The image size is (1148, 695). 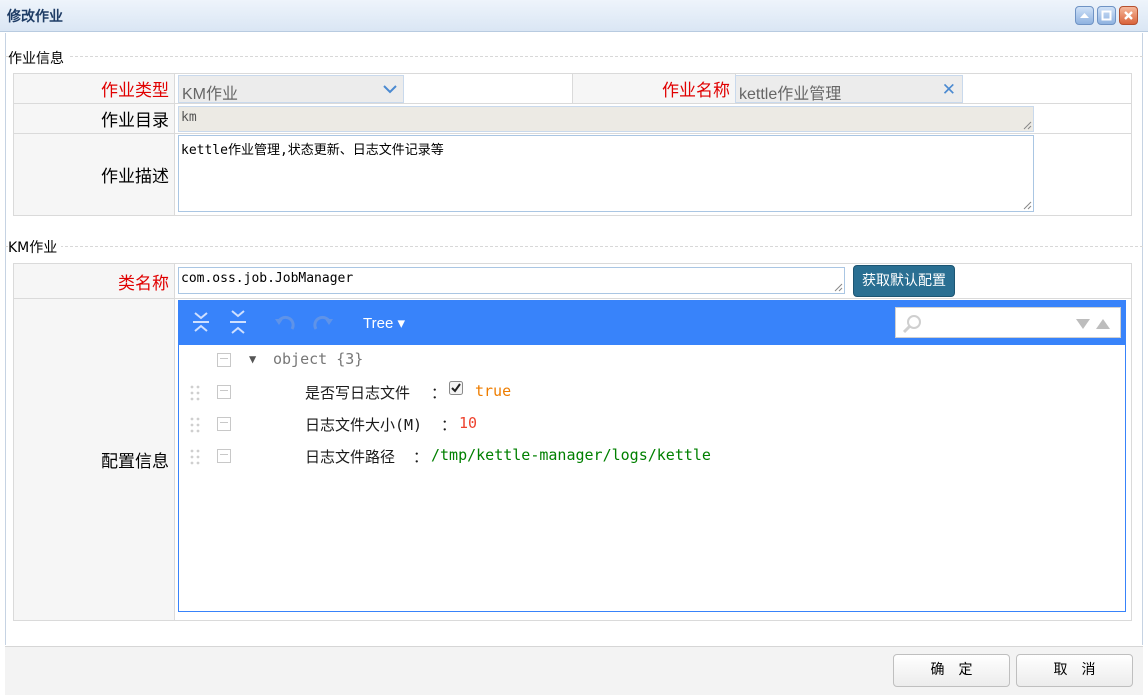 What do you see at coordinates (291, 89) in the screenshot?
I see `job-type-select: KM作业` at bounding box center [291, 89].